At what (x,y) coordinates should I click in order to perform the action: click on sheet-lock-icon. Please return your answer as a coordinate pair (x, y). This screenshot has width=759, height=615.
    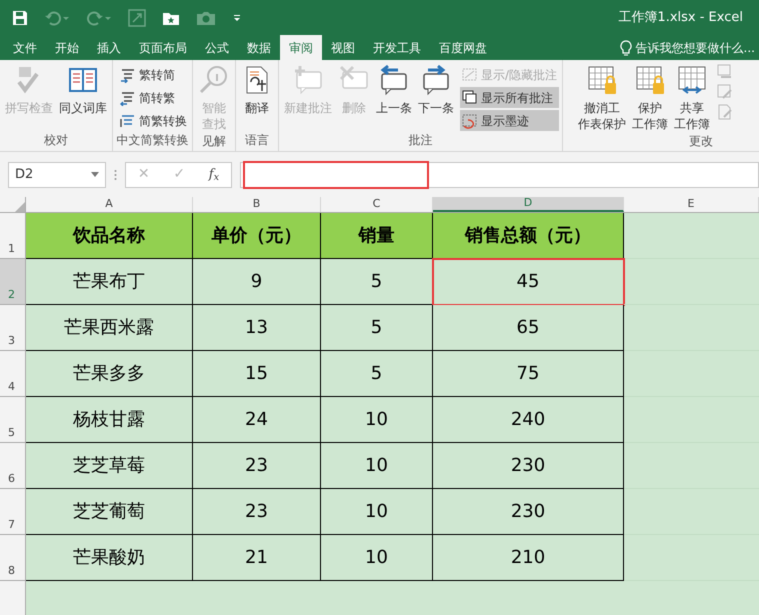
    Looking at the image, I should click on (602, 80).